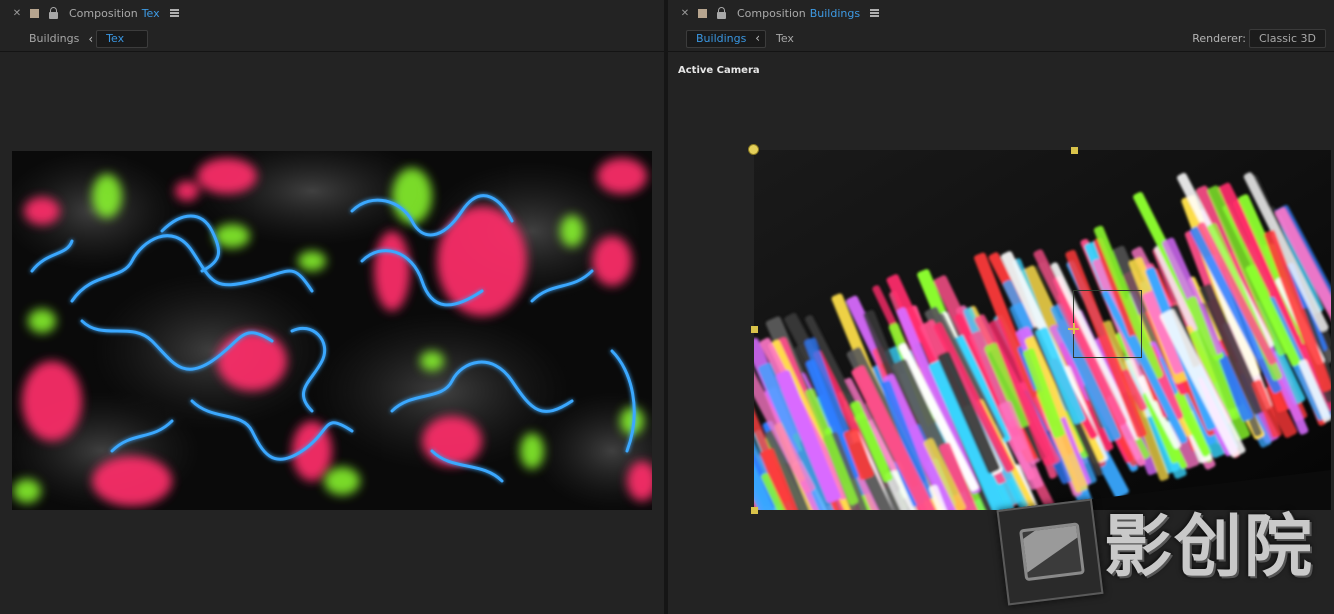 The width and height of the screenshot is (1334, 614). Describe the element at coordinates (1107, 324) in the screenshot. I see `camera-target-box` at that location.